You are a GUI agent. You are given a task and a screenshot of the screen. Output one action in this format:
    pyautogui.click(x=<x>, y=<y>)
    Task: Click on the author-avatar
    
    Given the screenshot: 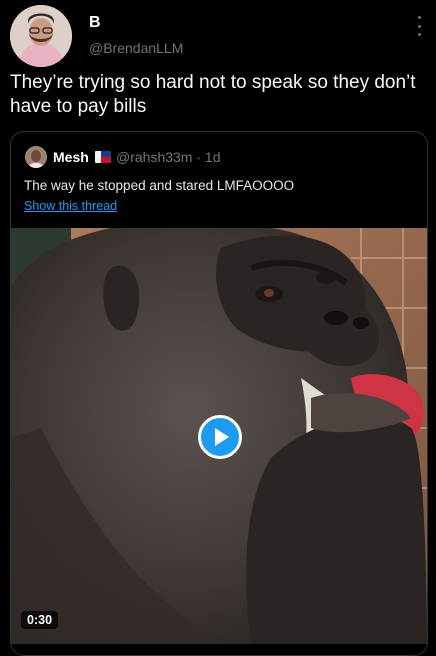 What is the action you would take?
    pyautogui.click(x=41, y=36)
    